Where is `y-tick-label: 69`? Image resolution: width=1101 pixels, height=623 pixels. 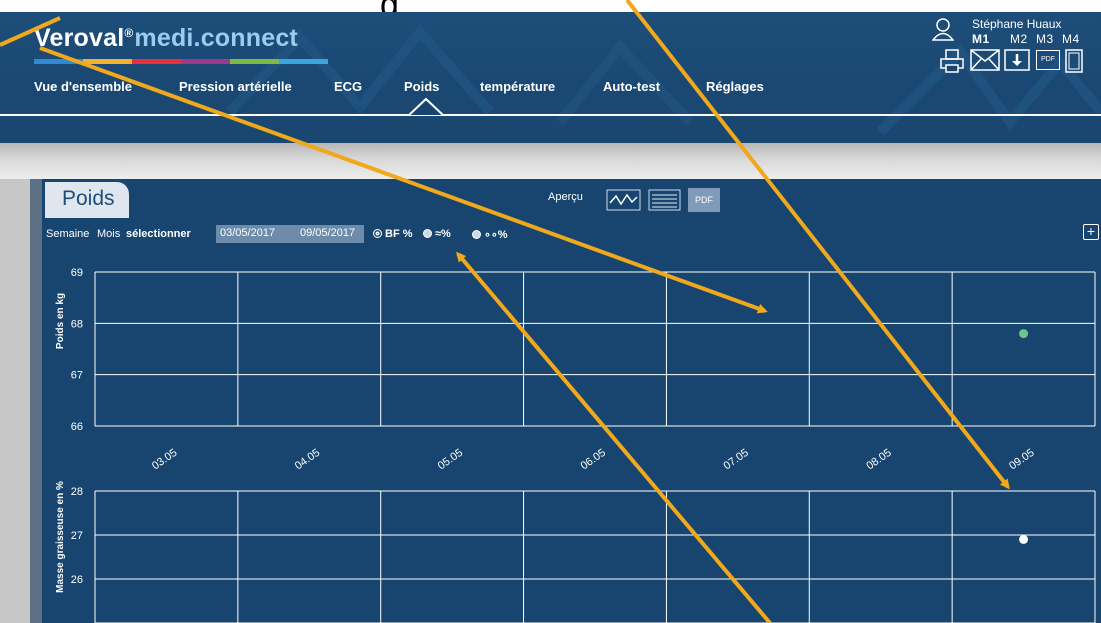 y-tick-label: 69 is located at coordinates (77, 273).